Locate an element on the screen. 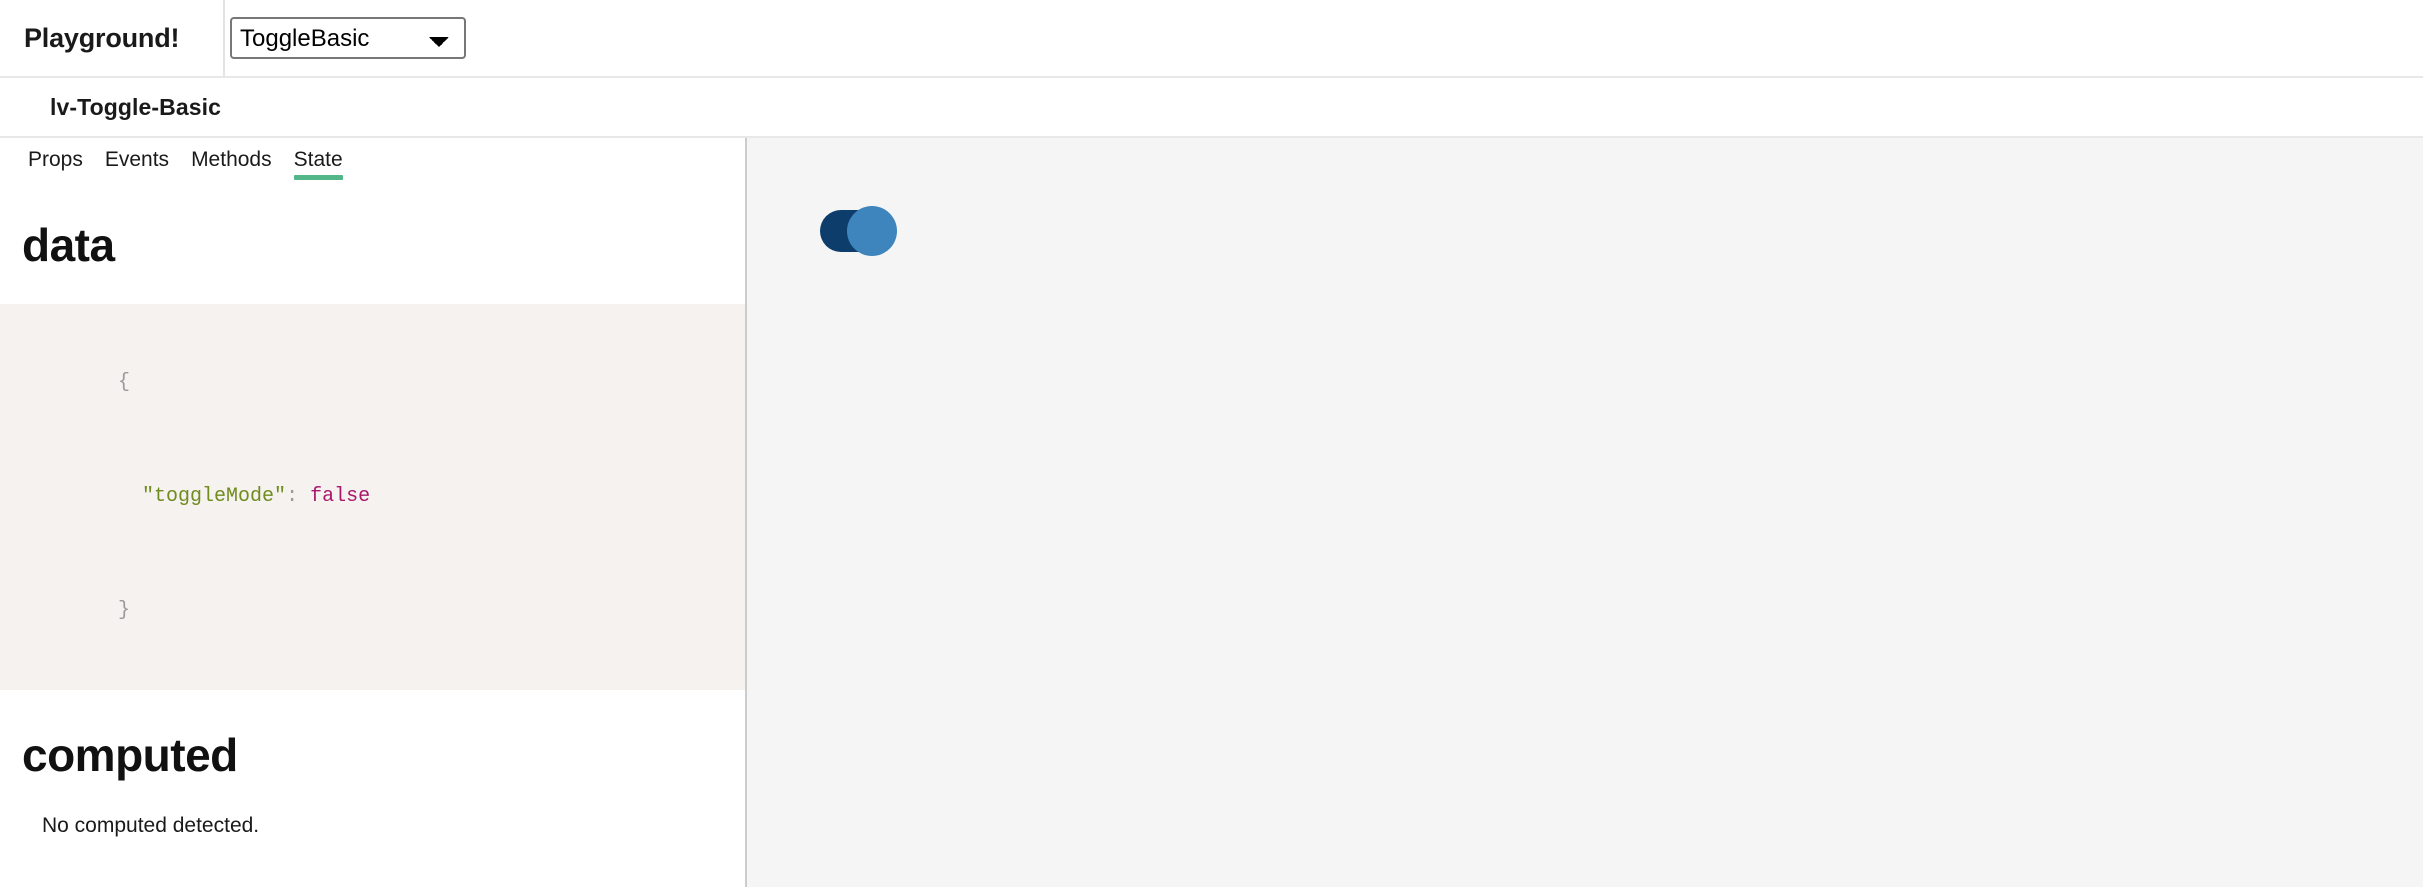 This screenshot has width=2423, height=889. json-line-close: } is located at coordinates (383, 611).